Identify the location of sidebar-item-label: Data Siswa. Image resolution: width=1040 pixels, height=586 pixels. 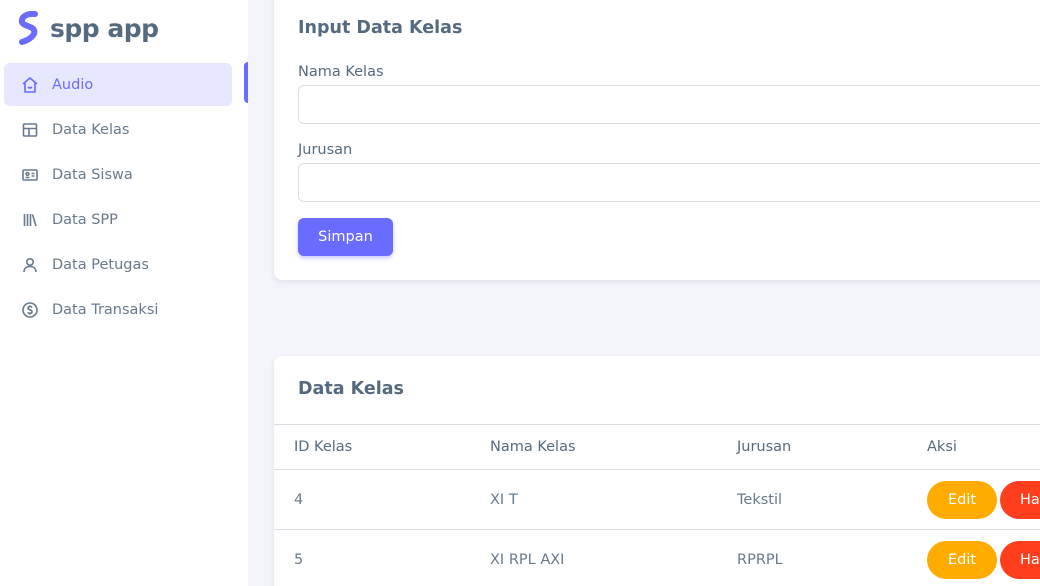
(92, 174).